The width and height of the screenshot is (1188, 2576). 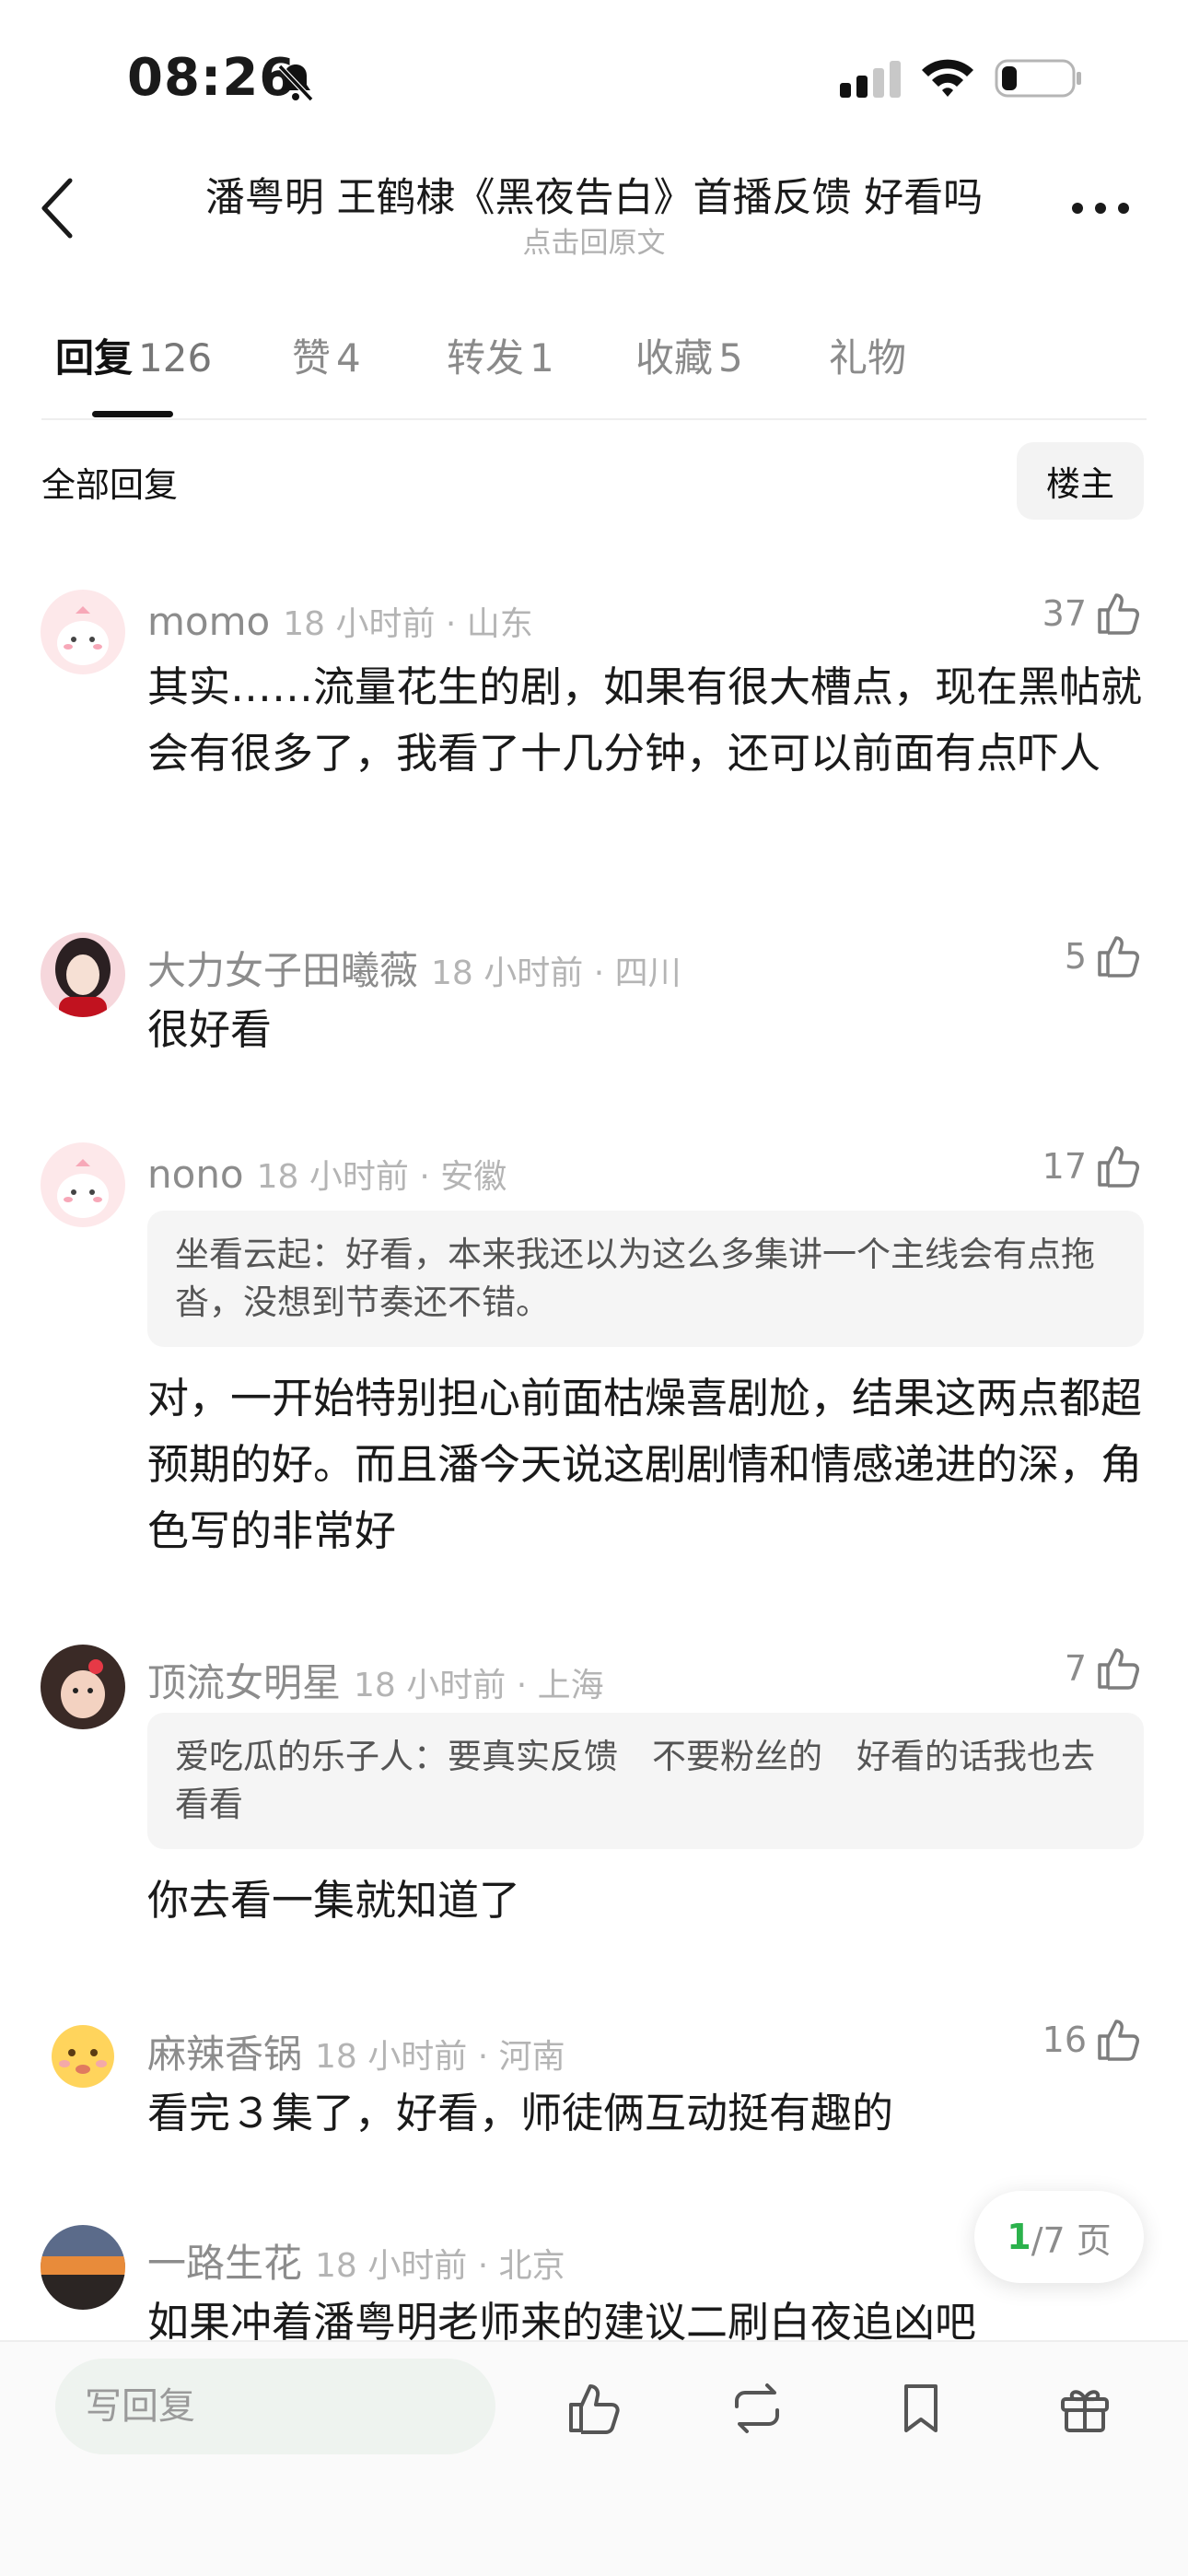 I want to click on comment-meta: 顶流女明星 18 小时前 · 上海, so click(x=375, y=1680).